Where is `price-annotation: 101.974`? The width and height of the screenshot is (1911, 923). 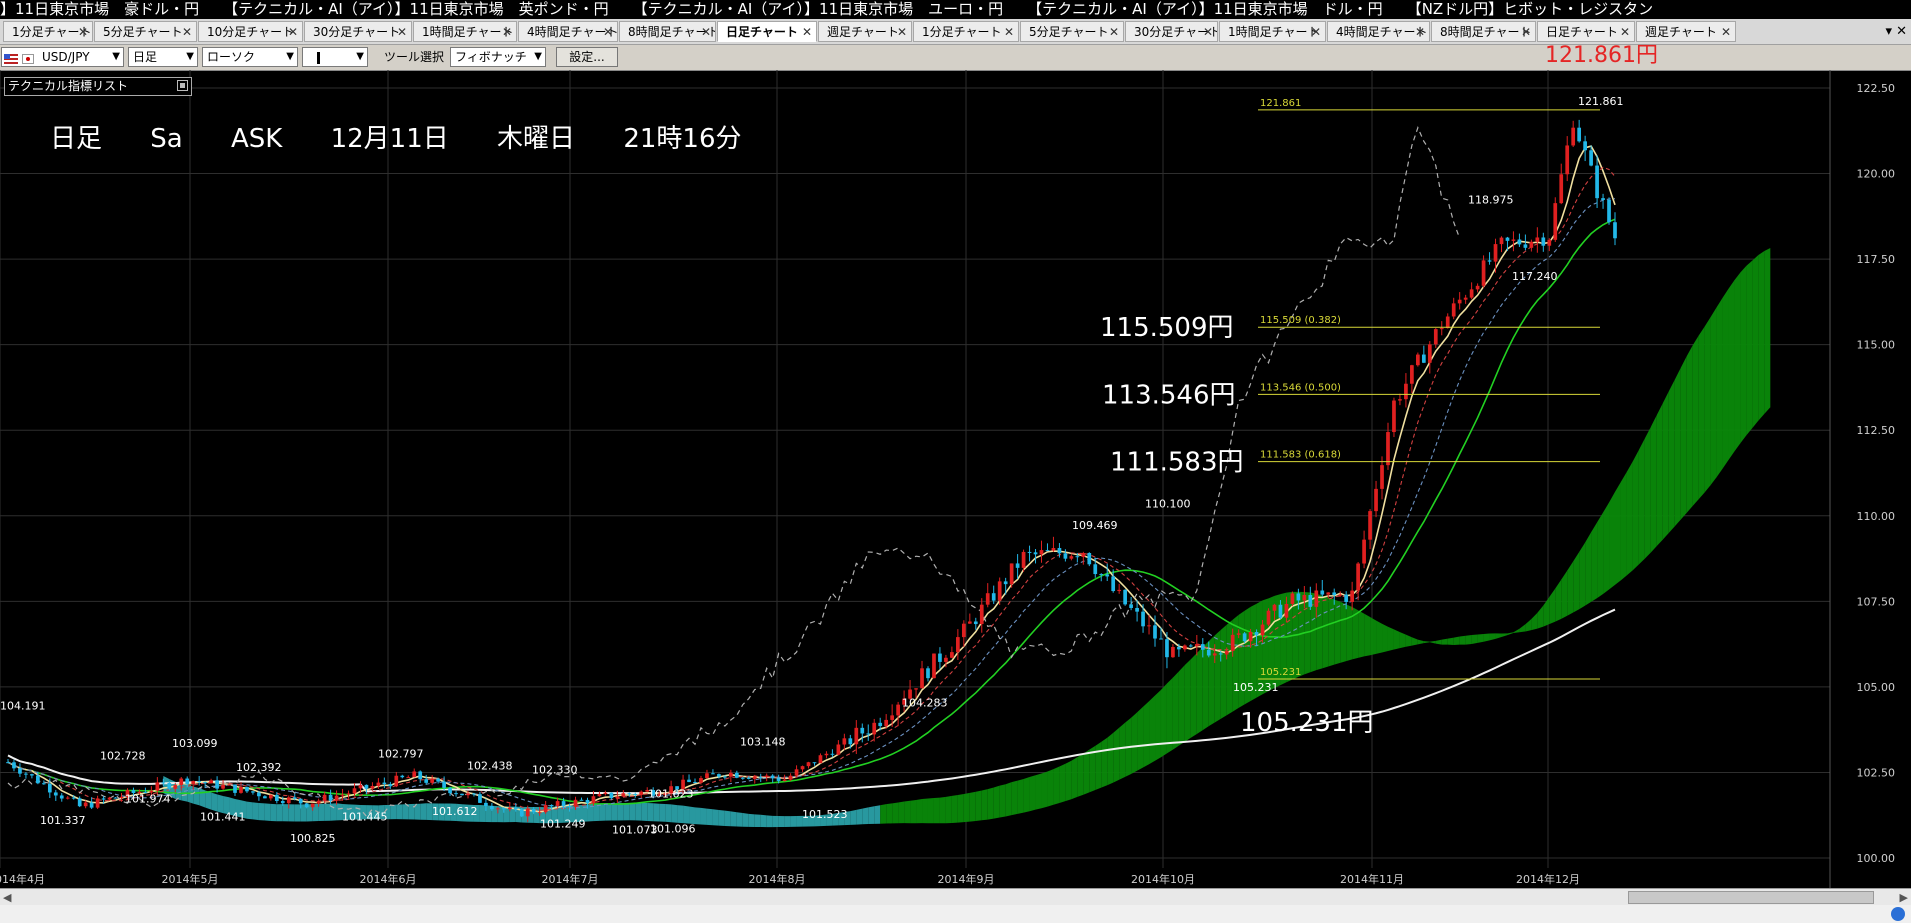 price-annotation: 101.974 is located at coordinates (148, 798).